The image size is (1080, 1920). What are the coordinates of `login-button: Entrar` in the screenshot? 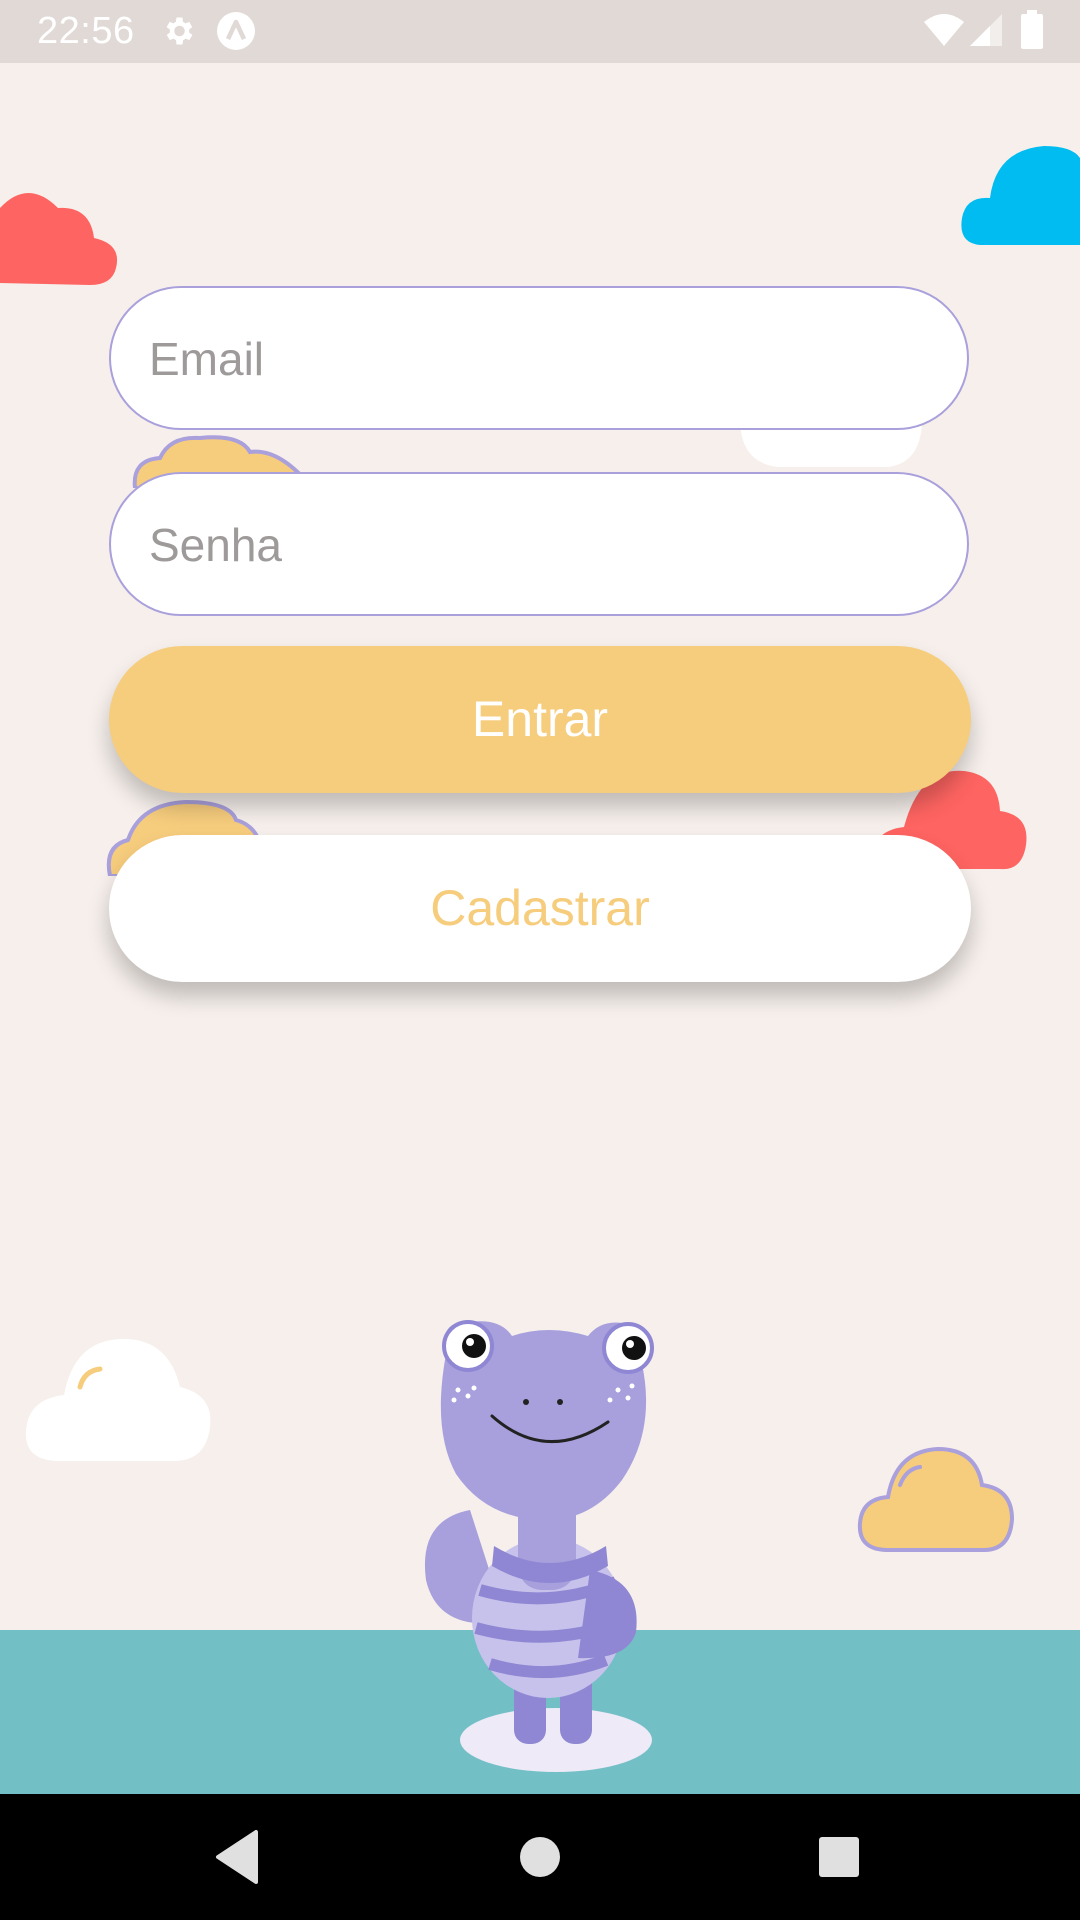 It's located at (540, 719).